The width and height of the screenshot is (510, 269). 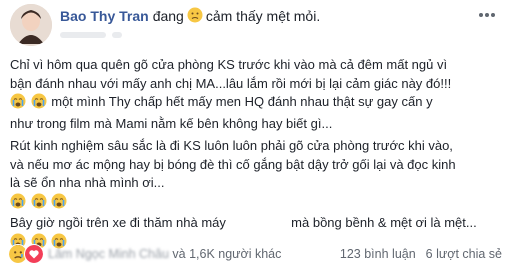 What do you see at coordinates (487, 15) in the screenshot?
I see `more-dots-icon` at bounding box center [487, 15].